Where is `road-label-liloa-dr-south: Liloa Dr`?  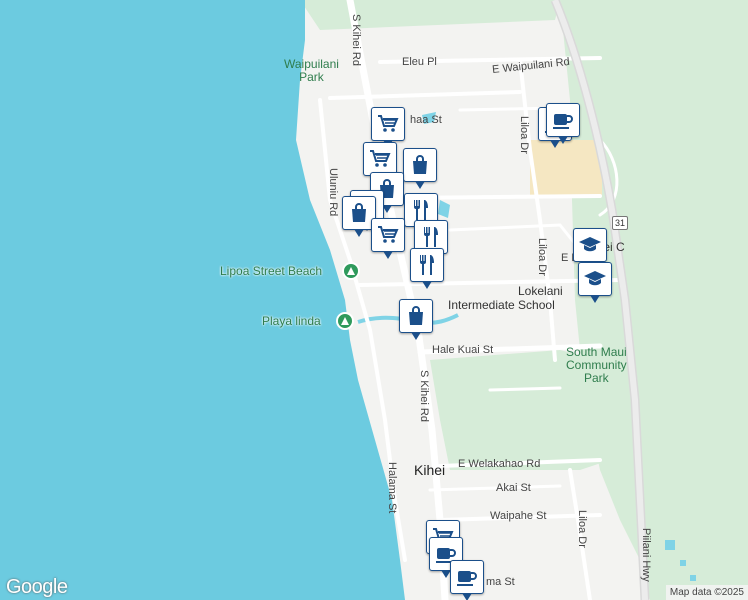
road-label-liloa-dr-south: Liloa Dr is located at coordinates (582, 529).